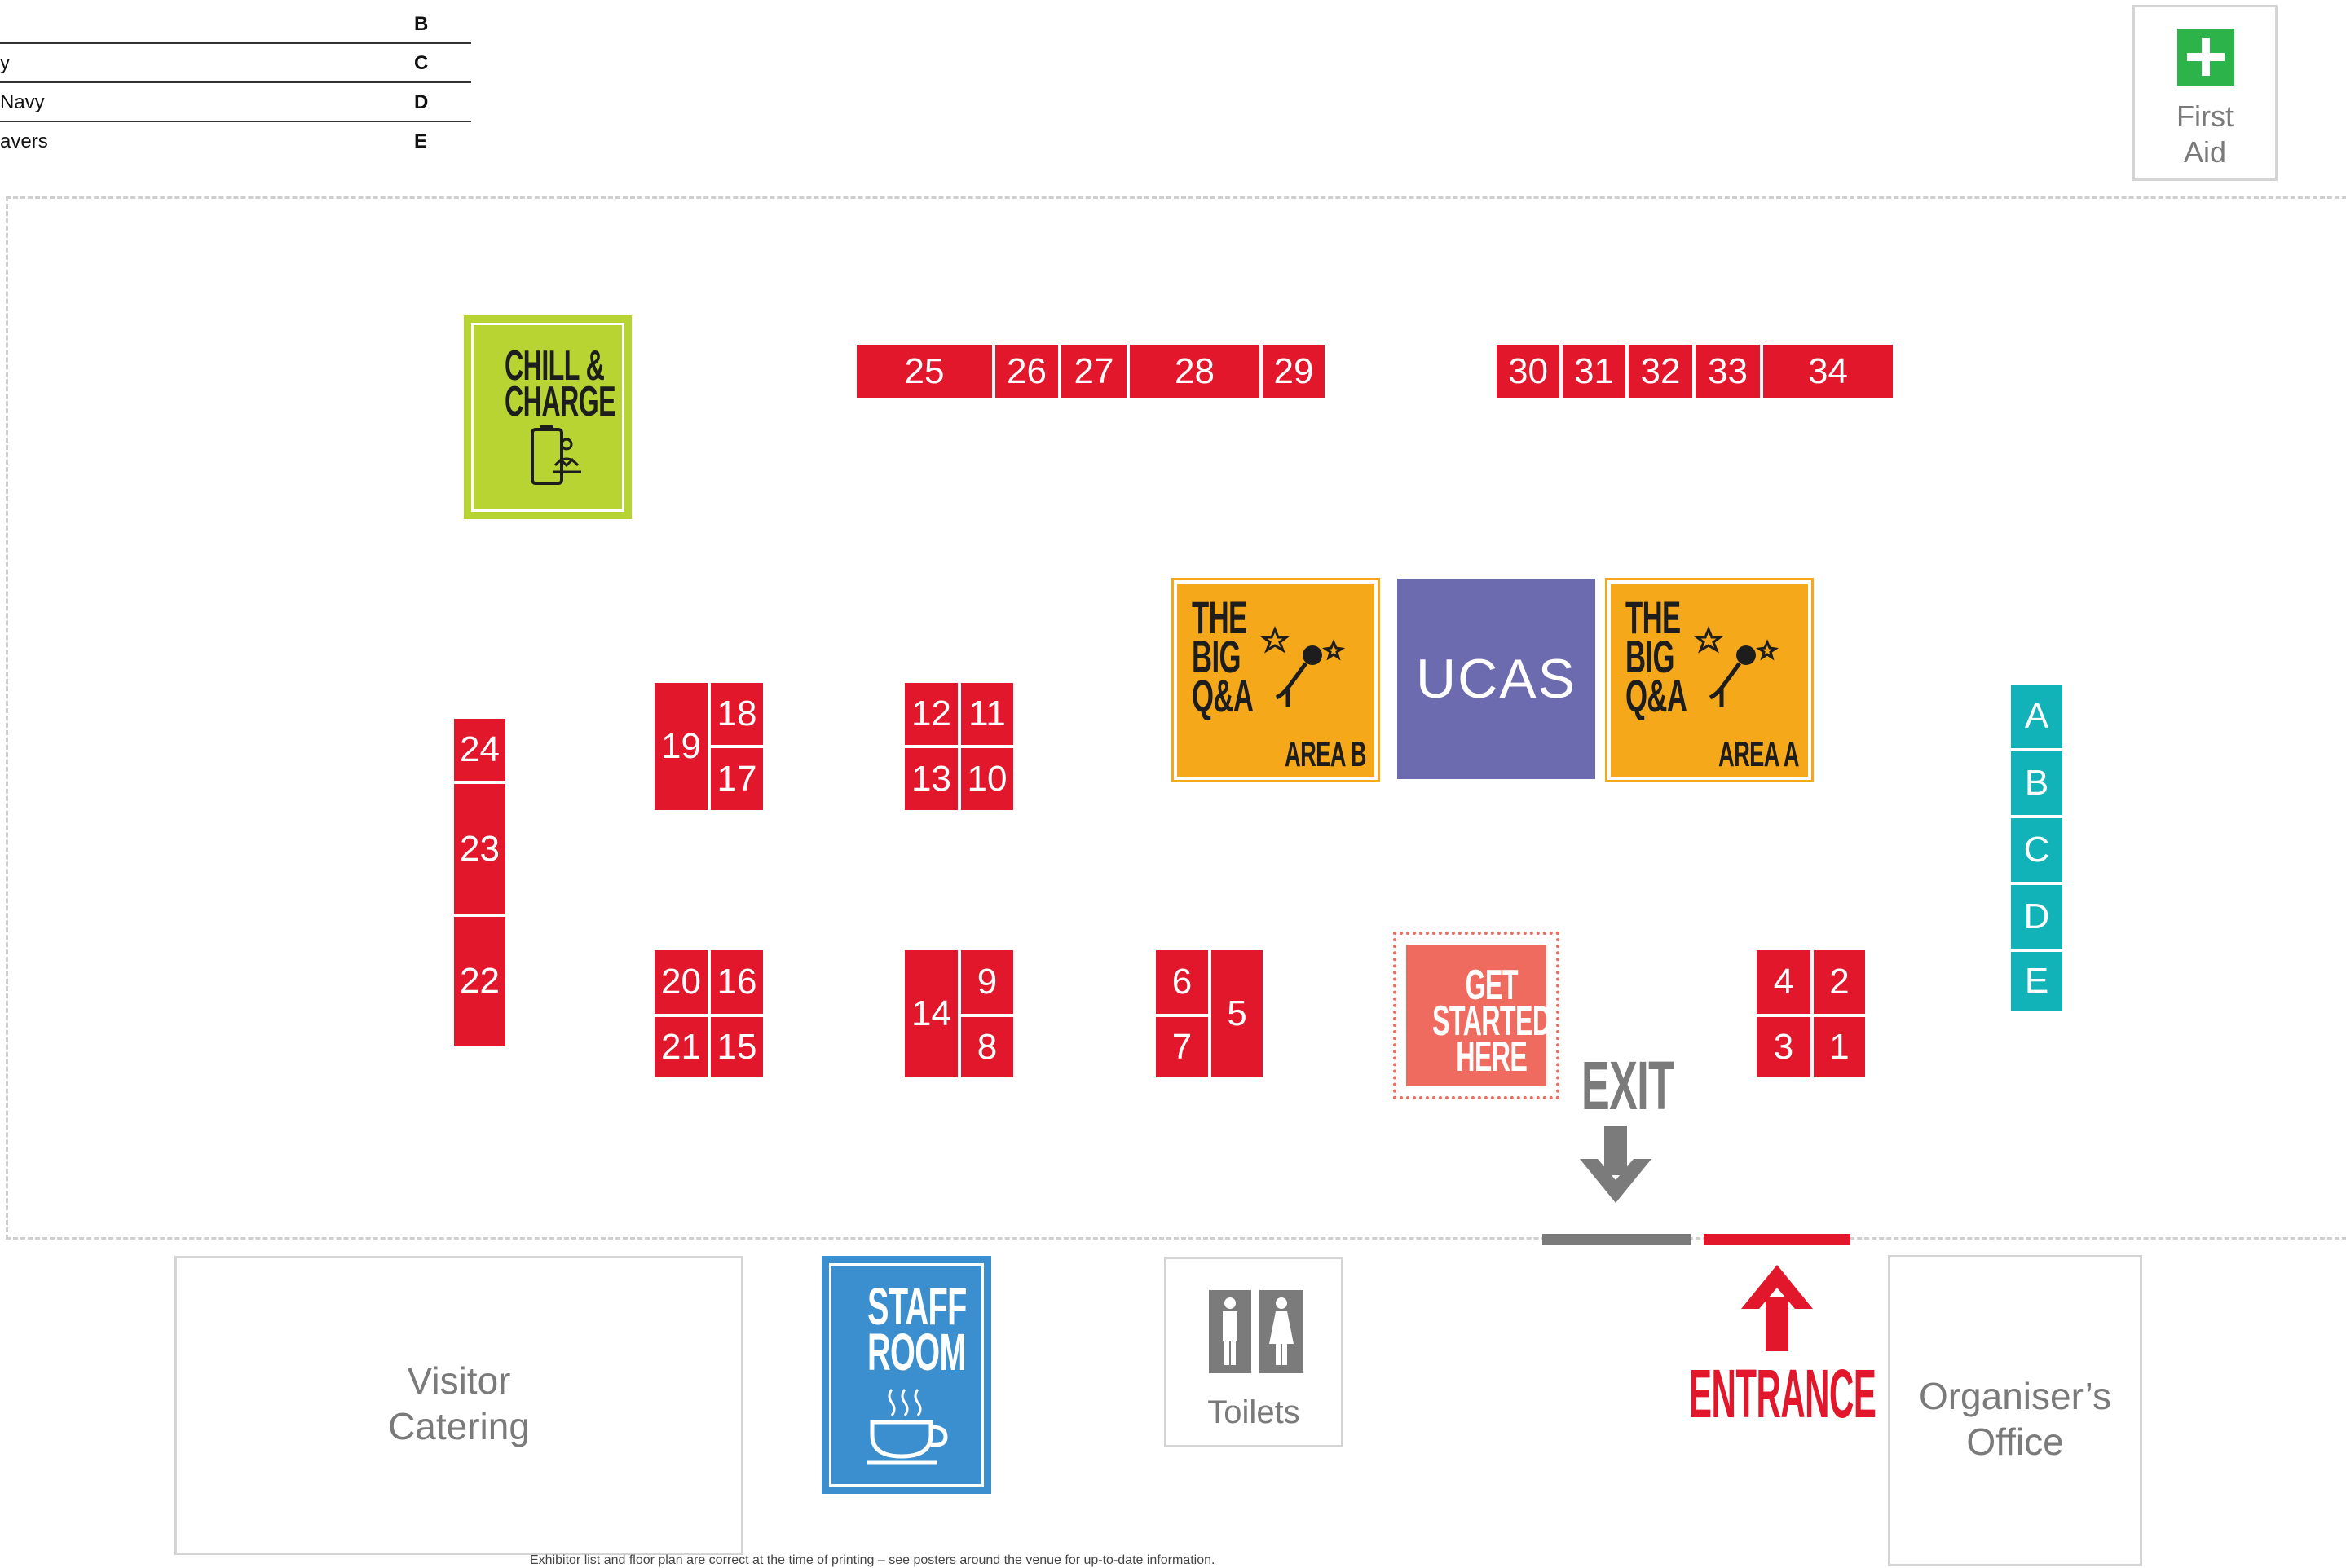 The width and height of the screenshot is (2346, 1568). What do you see at coordinates (681, 982) in the screenshot?
I see `stand-20: 20` at bounding box center [681, 982].